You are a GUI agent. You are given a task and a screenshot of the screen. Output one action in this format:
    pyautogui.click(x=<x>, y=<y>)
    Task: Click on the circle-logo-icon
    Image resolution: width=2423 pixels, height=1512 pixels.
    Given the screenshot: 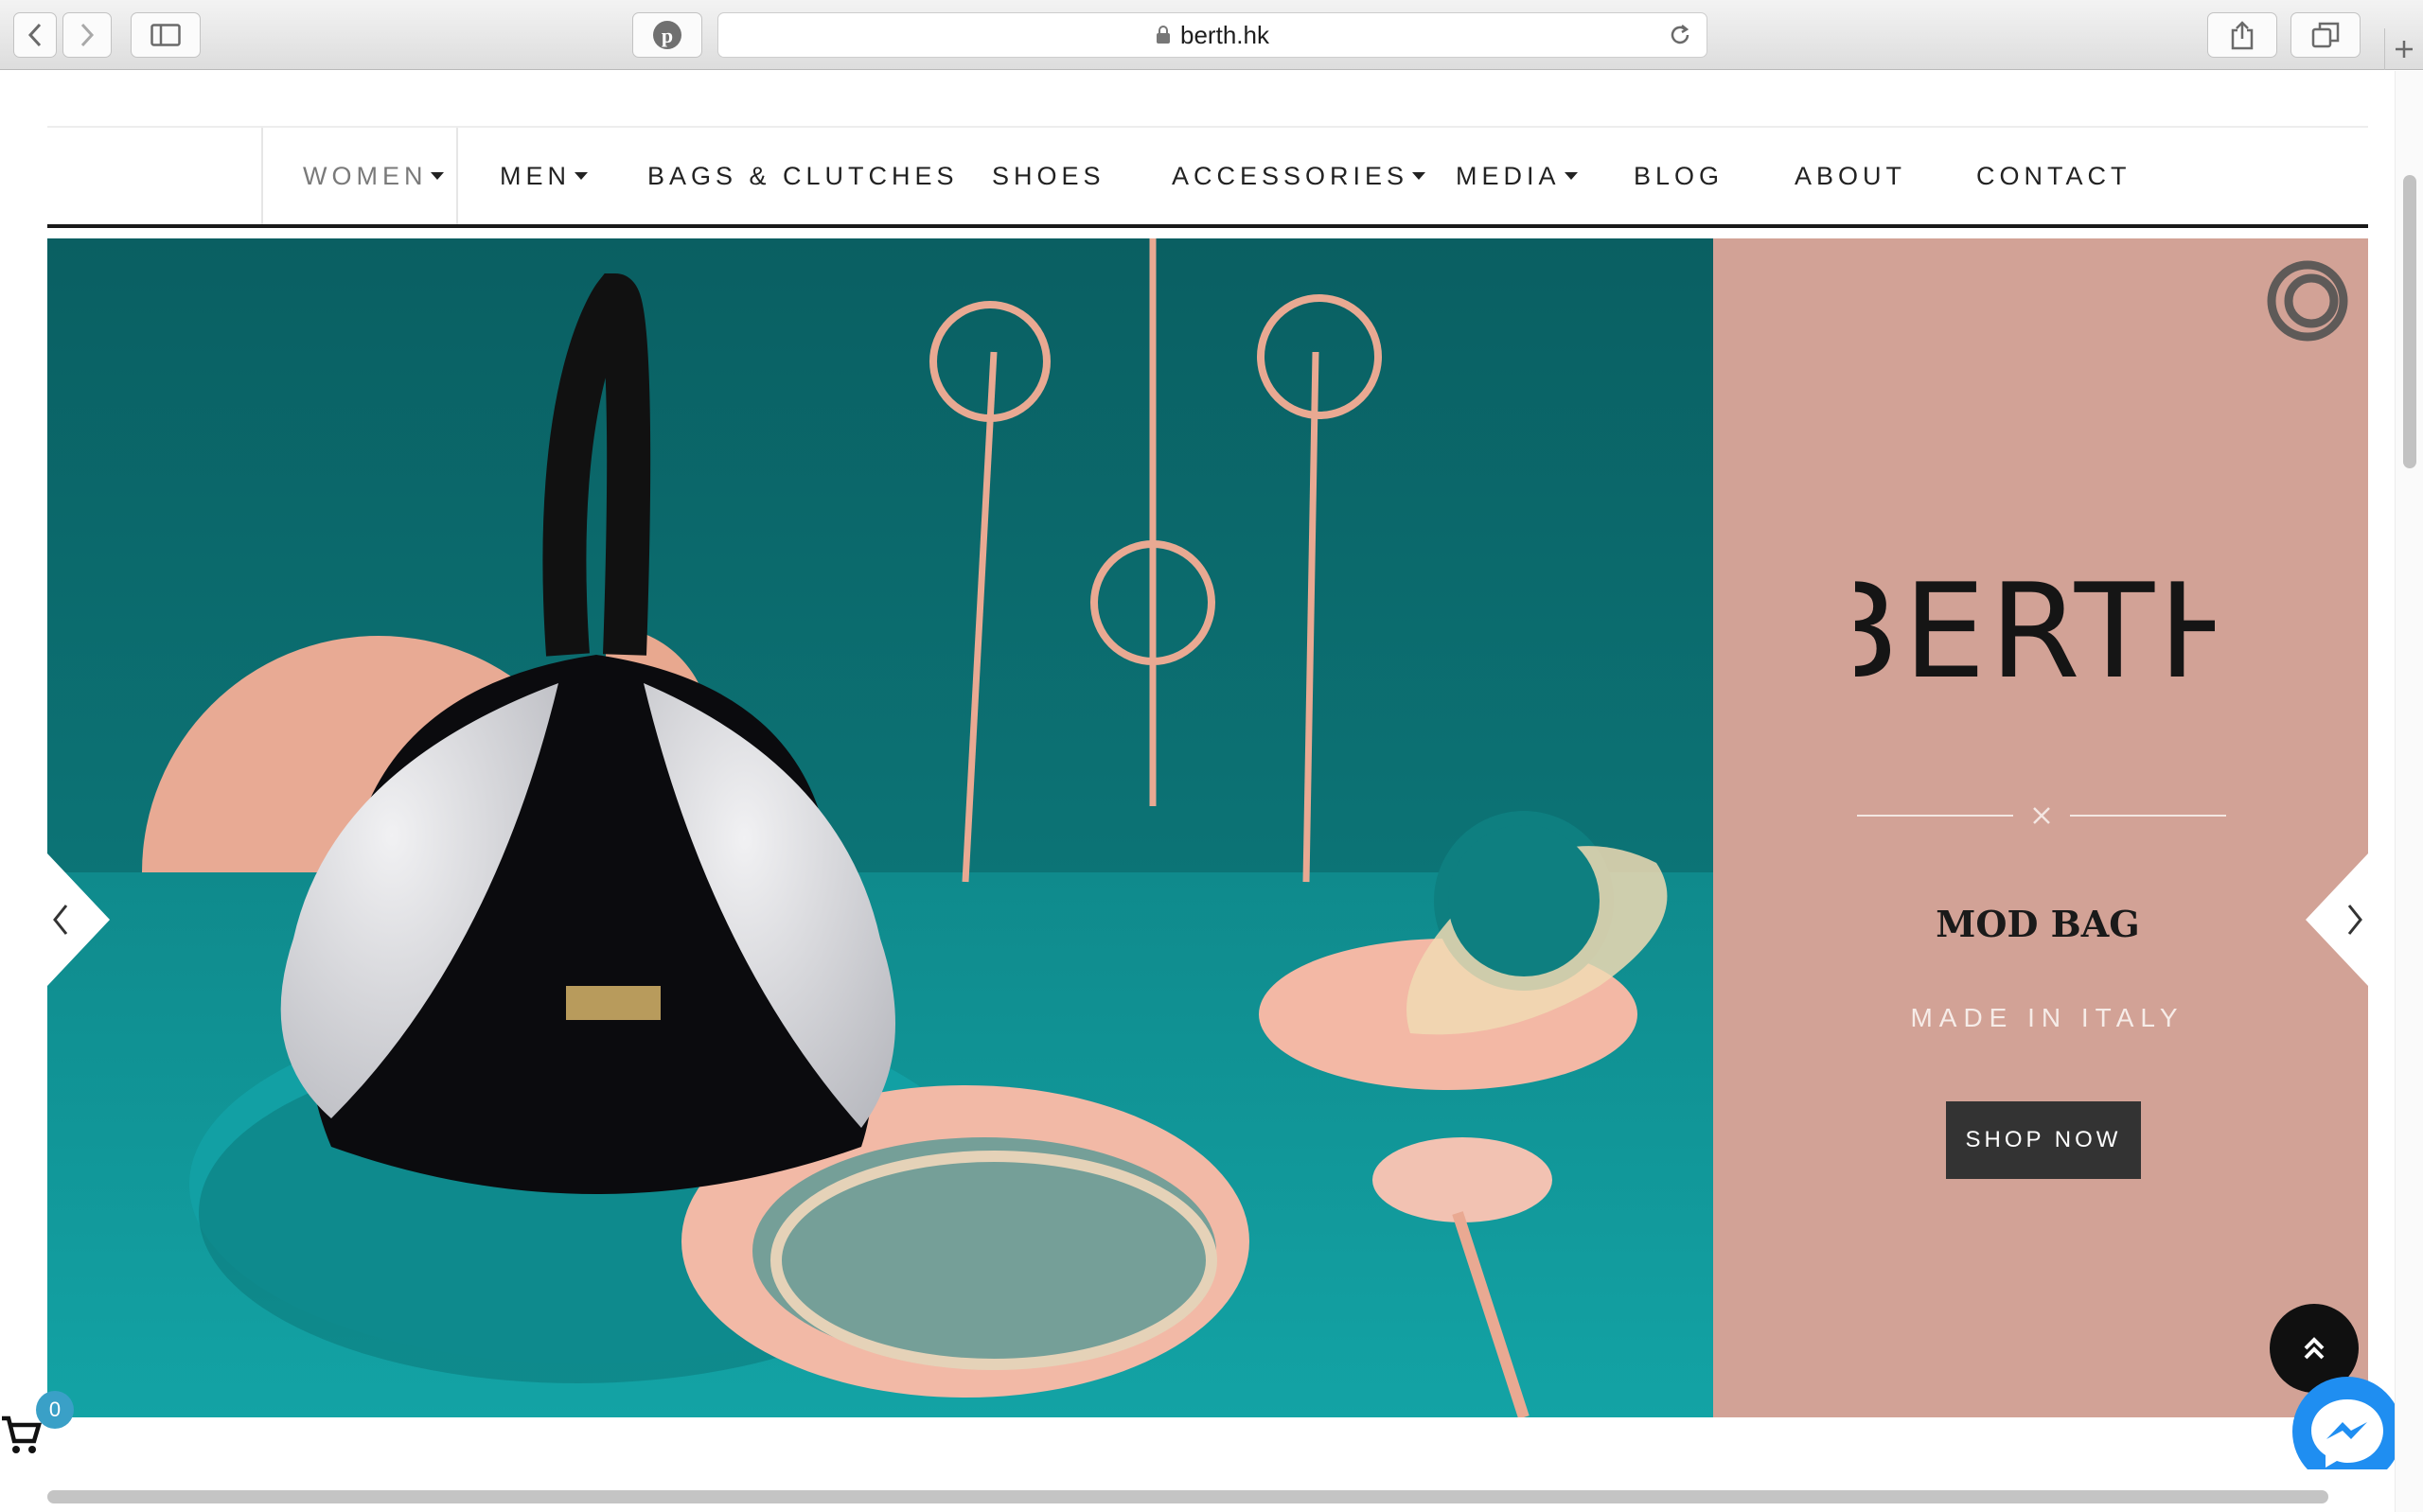 What is the action you would take?
    pyautogui.click(x=2307, y=301)
    